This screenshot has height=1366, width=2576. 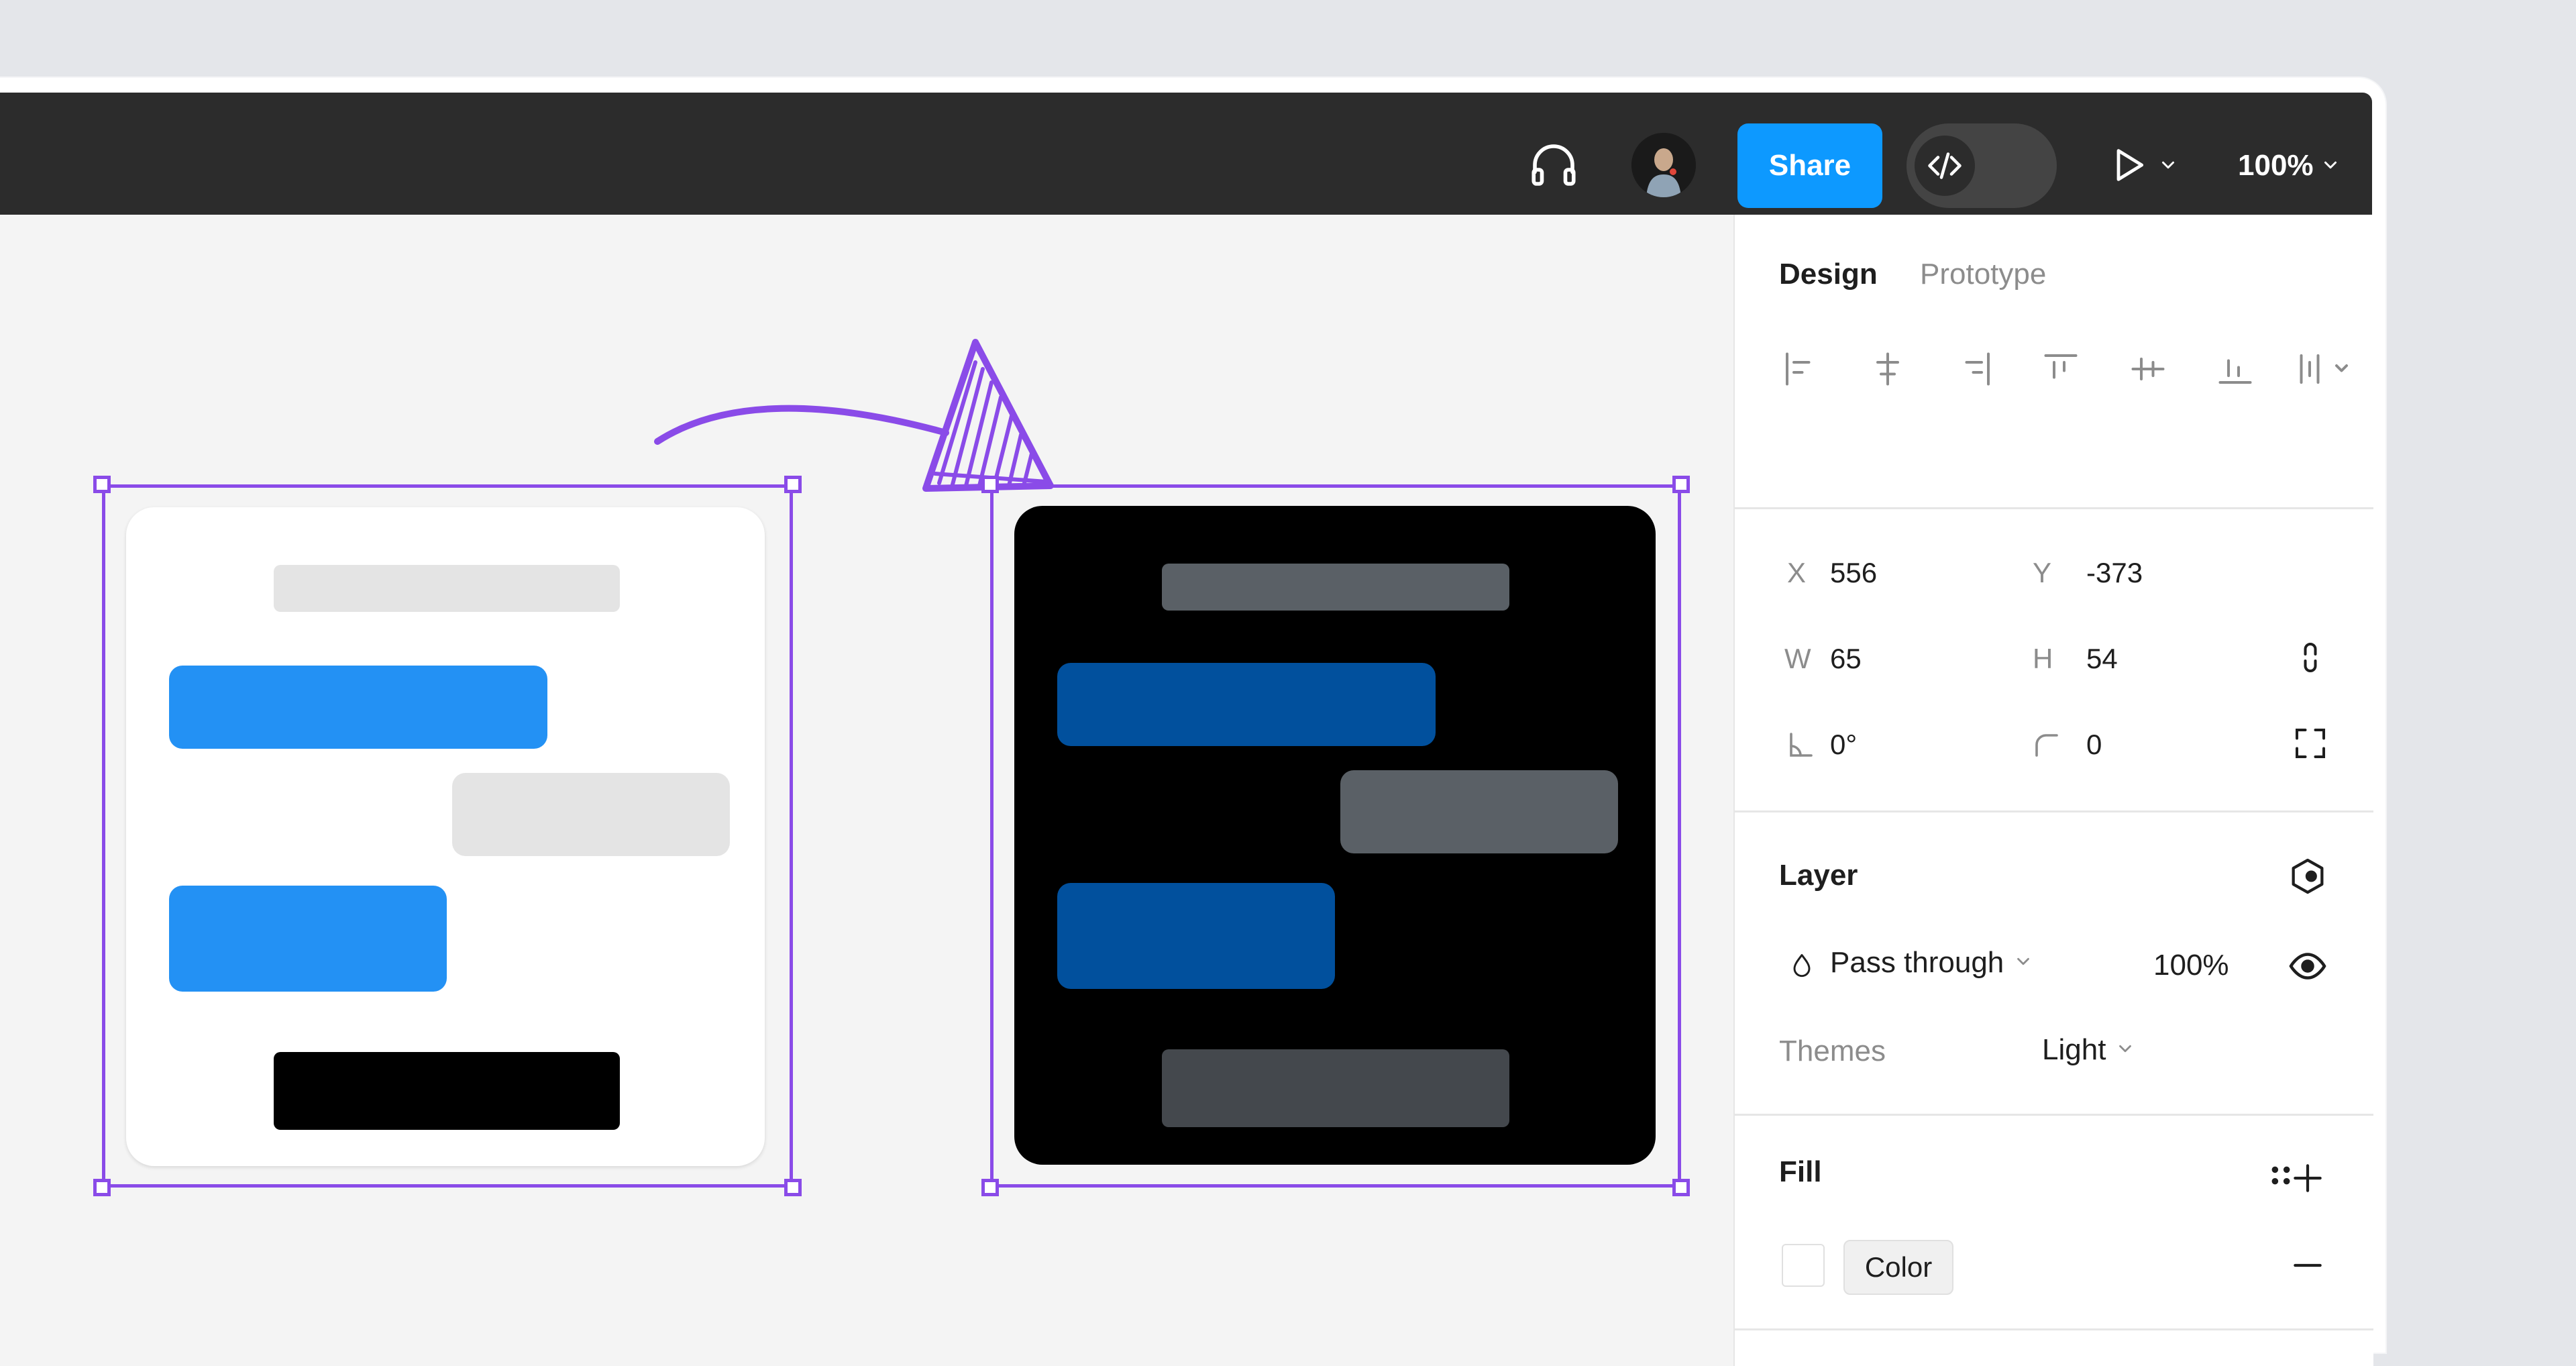 What do you see at coordinates (2235, 369) in the screenshot?
I see `align-bottom-icon` at bounding box center [2235, 369].